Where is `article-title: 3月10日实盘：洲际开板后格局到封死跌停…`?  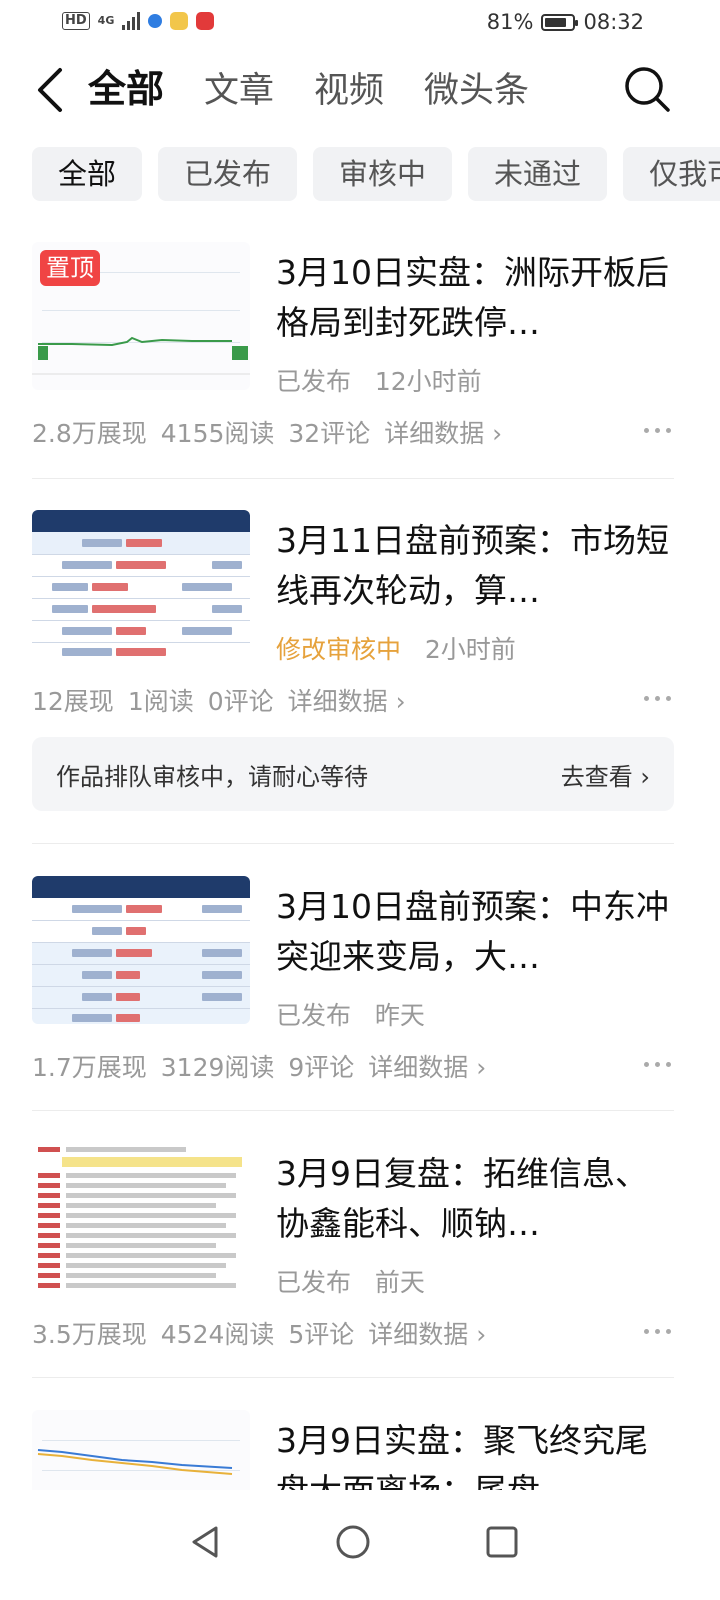 article-title: 3月10日实盘：洲际开板后格局到封死跌停… is located at coordinates (476, 298).